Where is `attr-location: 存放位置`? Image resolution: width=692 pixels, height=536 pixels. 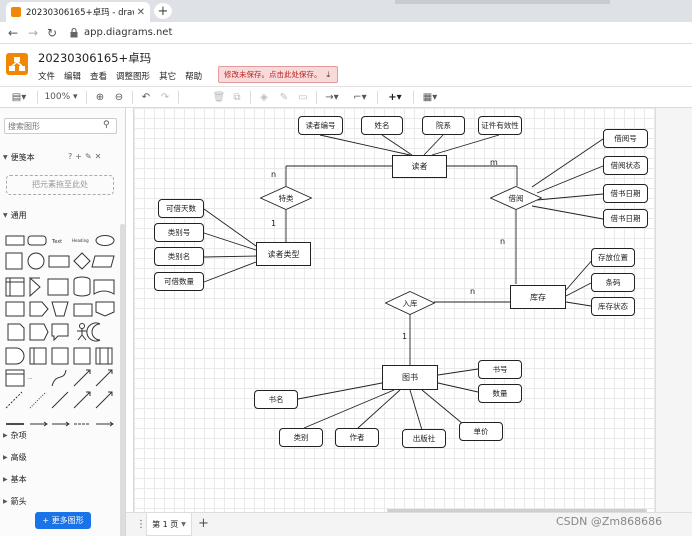 attr-location: 存放位置 is located at coordinates (613, 257).